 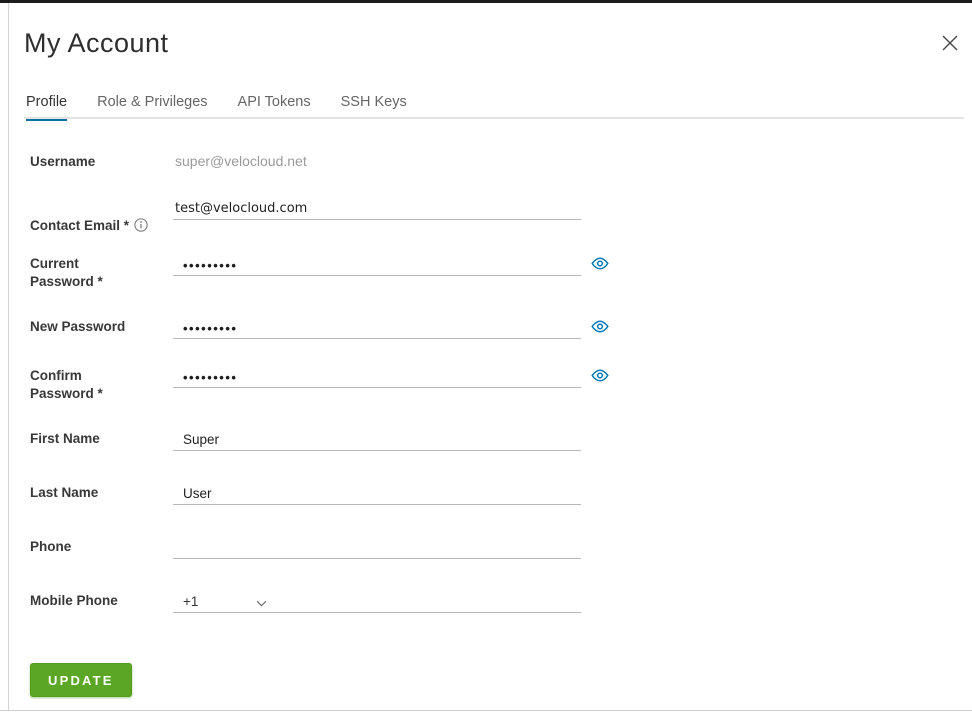 What do you see at coordinates (486, 710) in the screenshot?
I see `modal-bottom-border` at bounding box center [486, 710].